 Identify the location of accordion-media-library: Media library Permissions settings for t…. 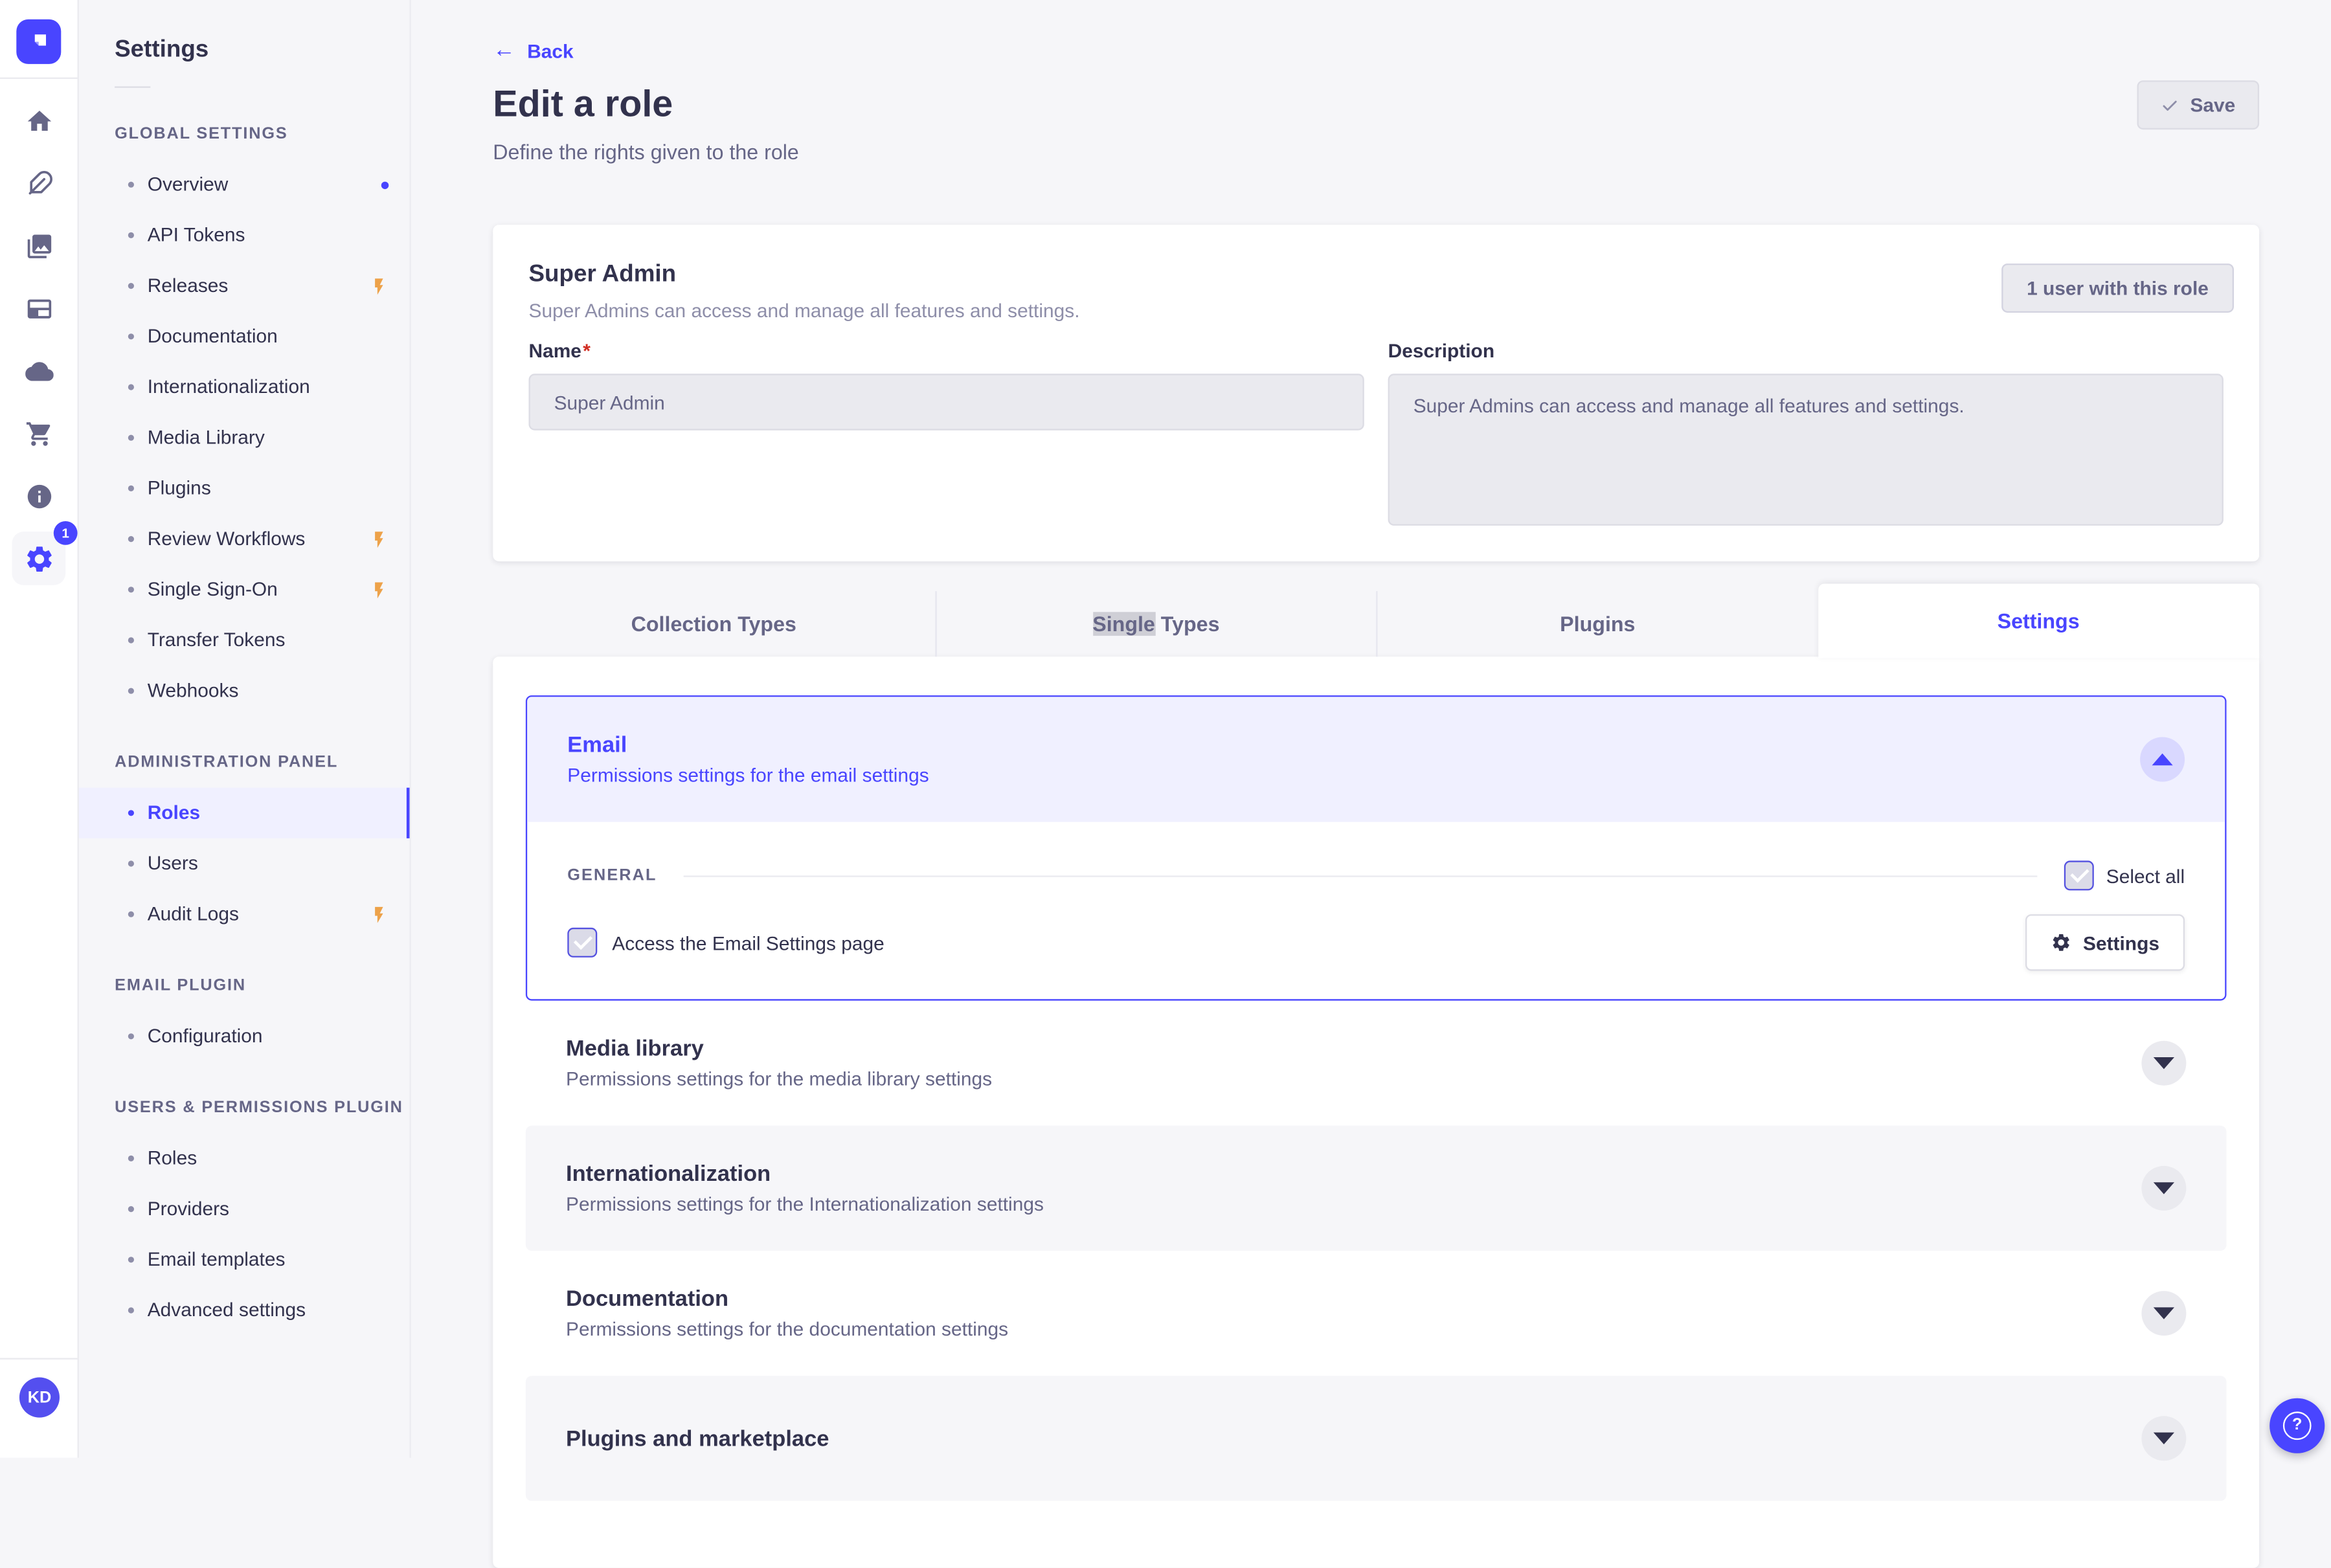
(1376, 1063).